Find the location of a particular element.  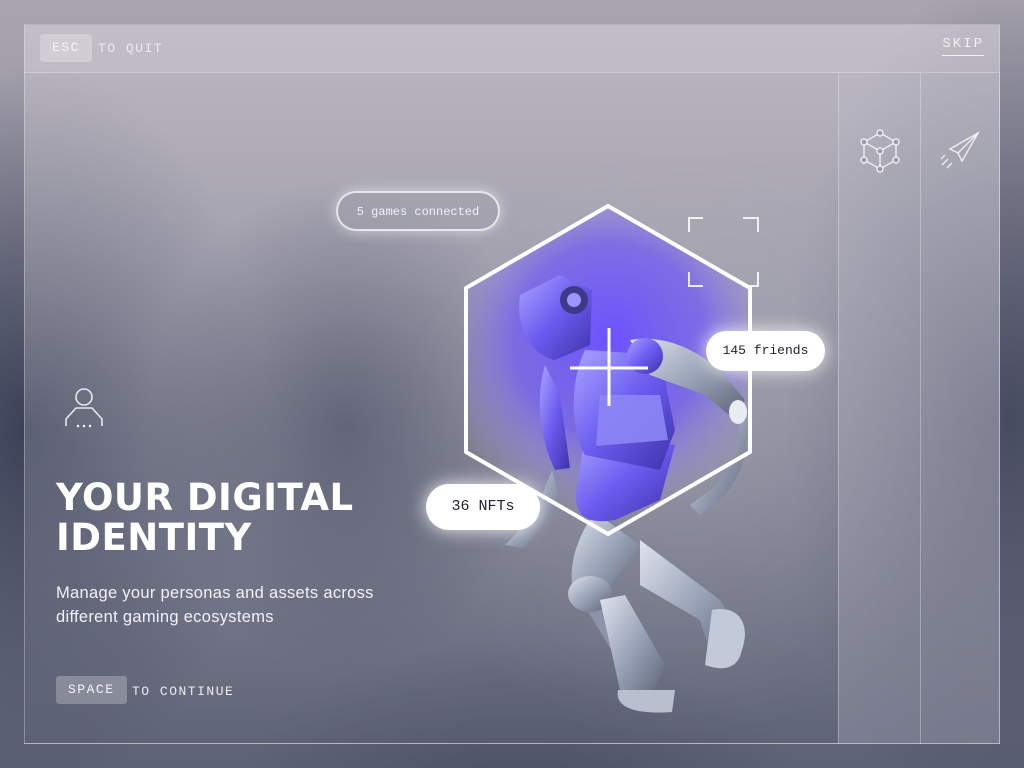

page-title: YOUR DIGITAL IDENTITY is located at coordinates (205, 518).